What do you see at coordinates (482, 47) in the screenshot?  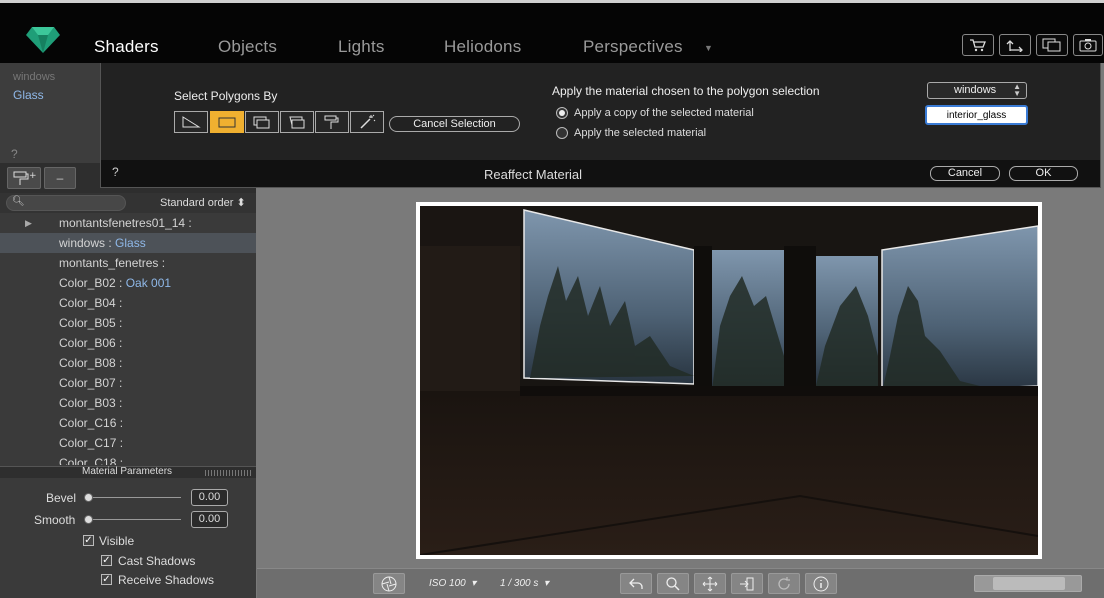 I see `tab-heliodons: Heliodons` at bounding box center [482, 47].